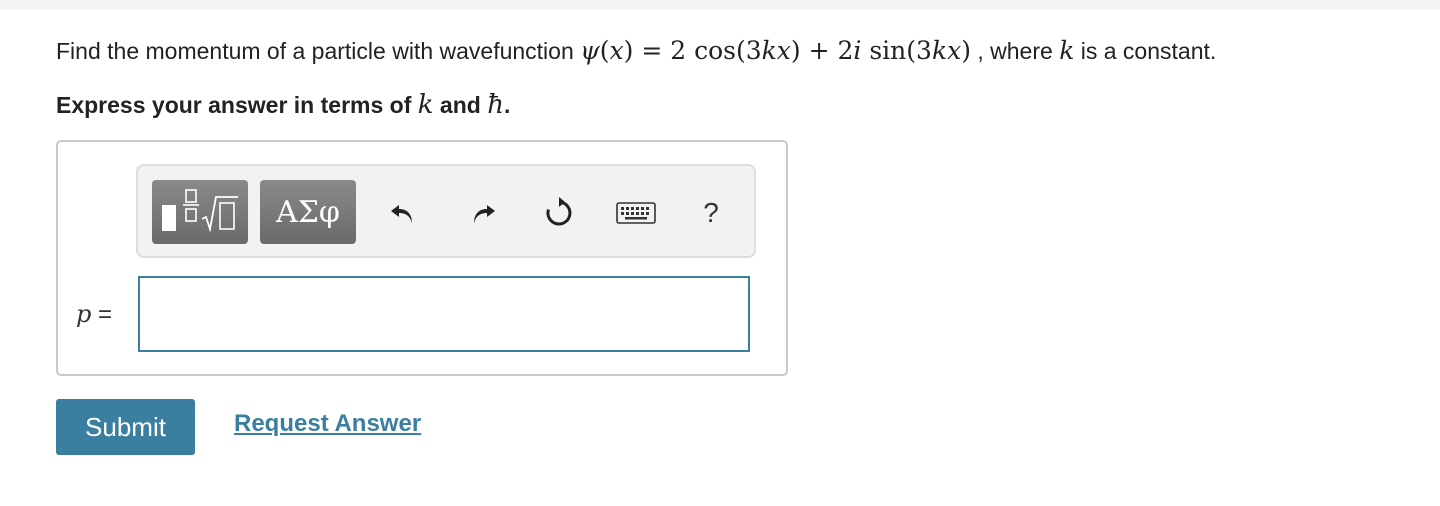 This screenshot has width=1440, height=506. I want to click on k-constant: k, so click(1067, 50).